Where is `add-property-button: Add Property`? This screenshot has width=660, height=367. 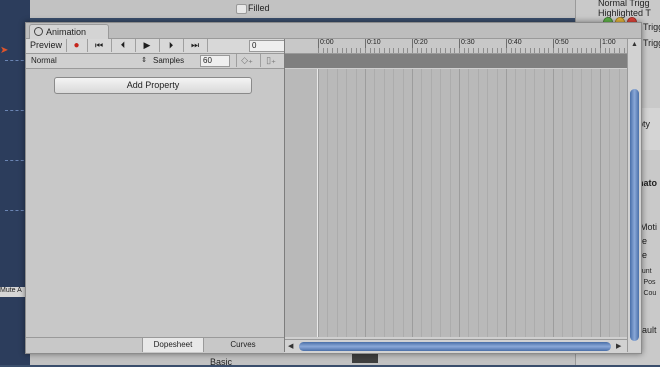 add-property-button: Add Property is located at coordinates (153, 85).